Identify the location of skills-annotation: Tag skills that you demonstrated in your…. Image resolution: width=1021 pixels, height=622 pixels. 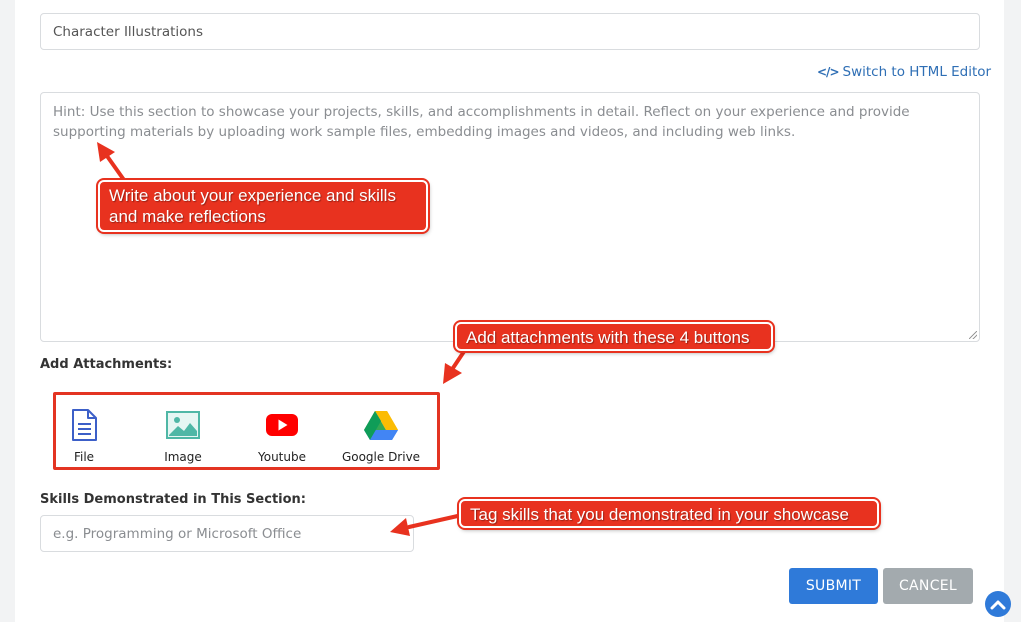
(669, 513).